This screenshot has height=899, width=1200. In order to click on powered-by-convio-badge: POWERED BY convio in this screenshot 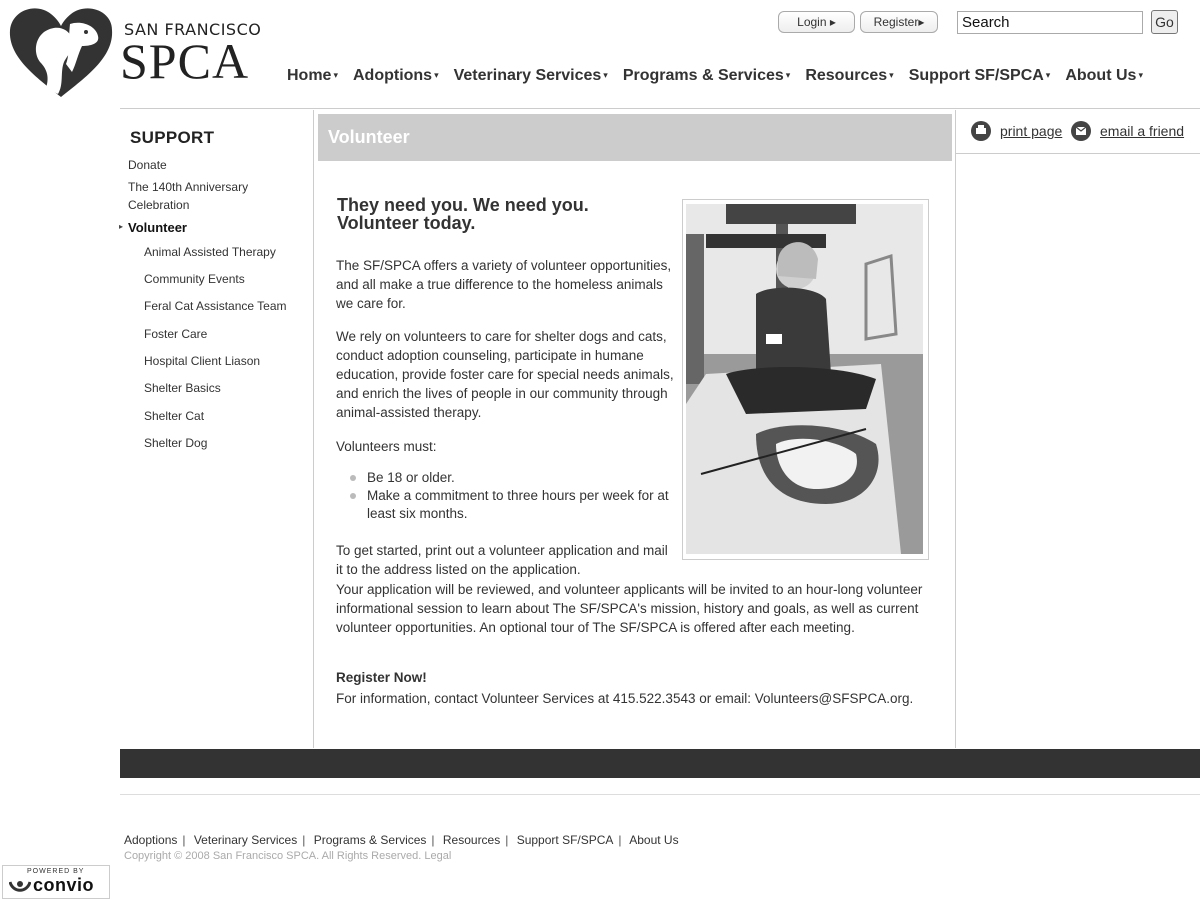, I will do `click(56, 882)`.